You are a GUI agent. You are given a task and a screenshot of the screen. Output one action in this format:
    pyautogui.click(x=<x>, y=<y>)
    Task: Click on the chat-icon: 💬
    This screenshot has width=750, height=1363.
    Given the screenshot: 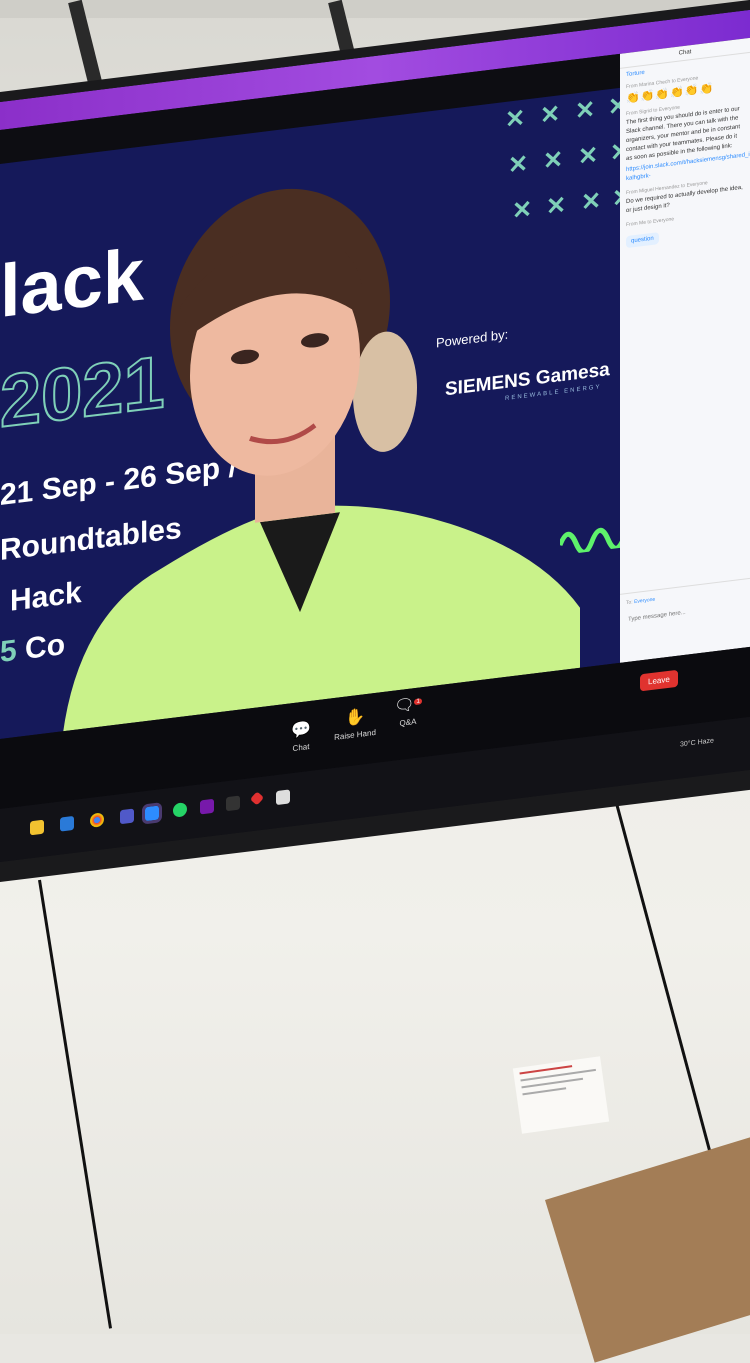 What is the action you would take?
    pyautogui.click(x=301, y=730)
    